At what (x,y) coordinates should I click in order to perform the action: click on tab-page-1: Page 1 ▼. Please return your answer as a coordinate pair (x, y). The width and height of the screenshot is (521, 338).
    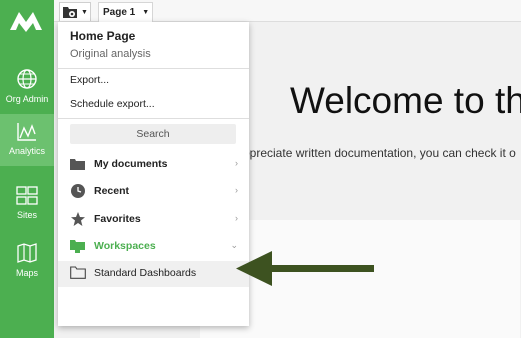
    Looking at the image, I should click on (125, 12).